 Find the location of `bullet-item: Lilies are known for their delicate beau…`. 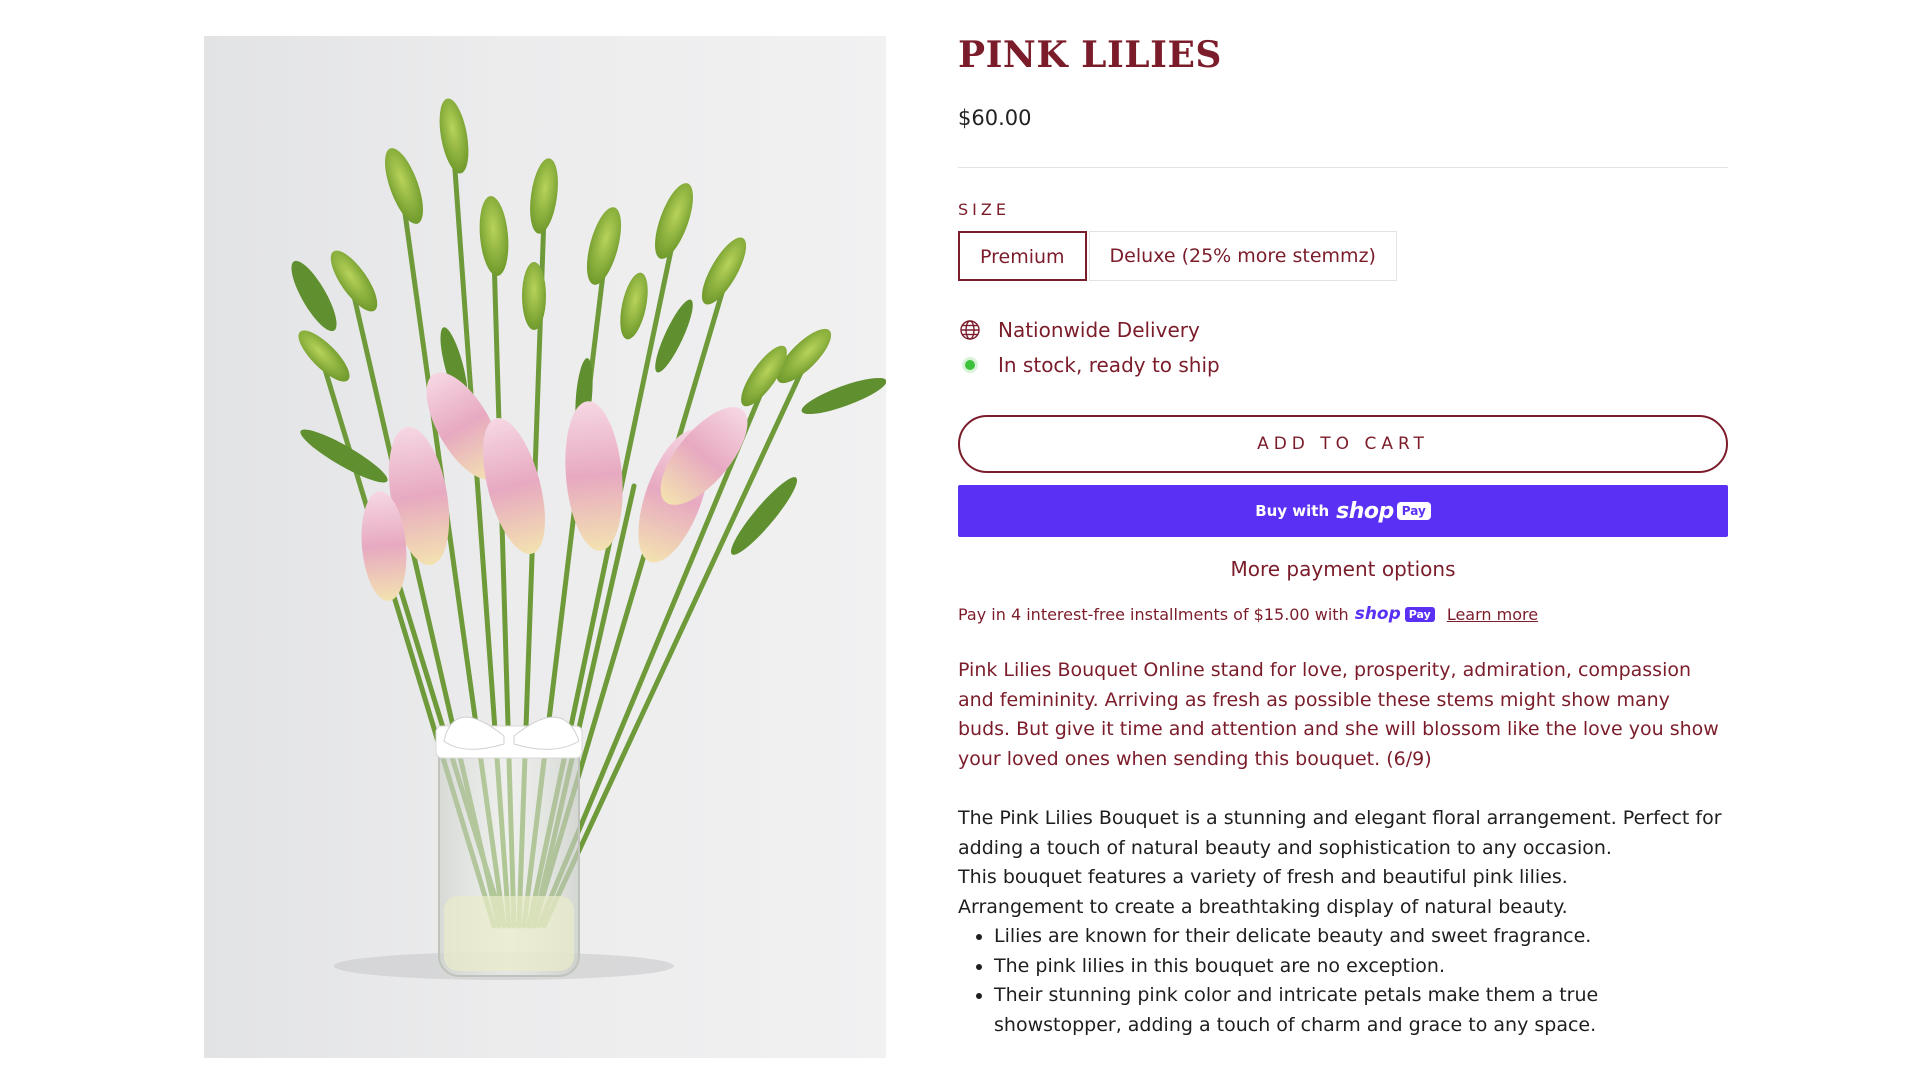

bullet-item: Lilies are known for their delicate beau… is located at coordinates (1361, 937).